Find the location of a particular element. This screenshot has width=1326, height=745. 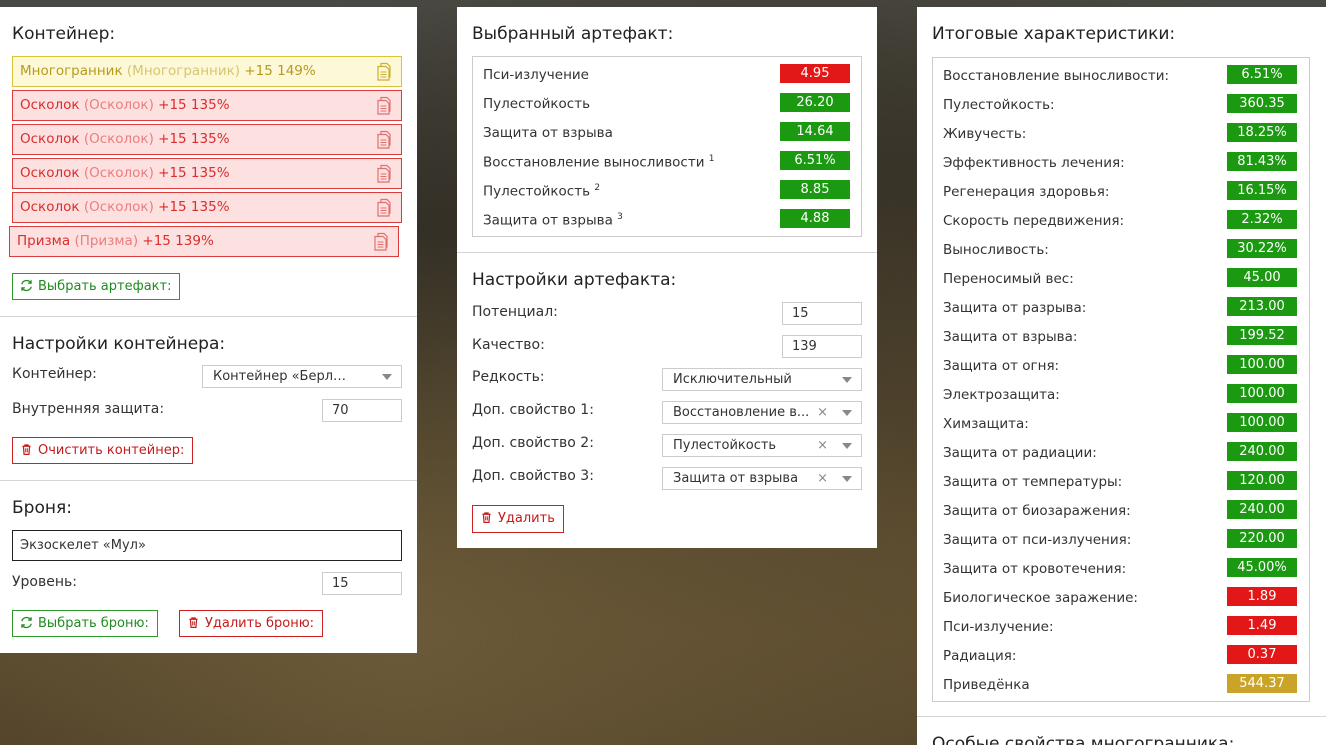

total-row: Пси-излучение: 1.49 is located at coordinates (1121, 627).